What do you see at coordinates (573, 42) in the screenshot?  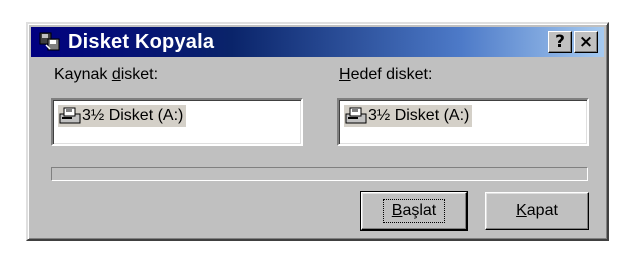 I see `title-buttons: ? ×` at bounding box center [573, 42].